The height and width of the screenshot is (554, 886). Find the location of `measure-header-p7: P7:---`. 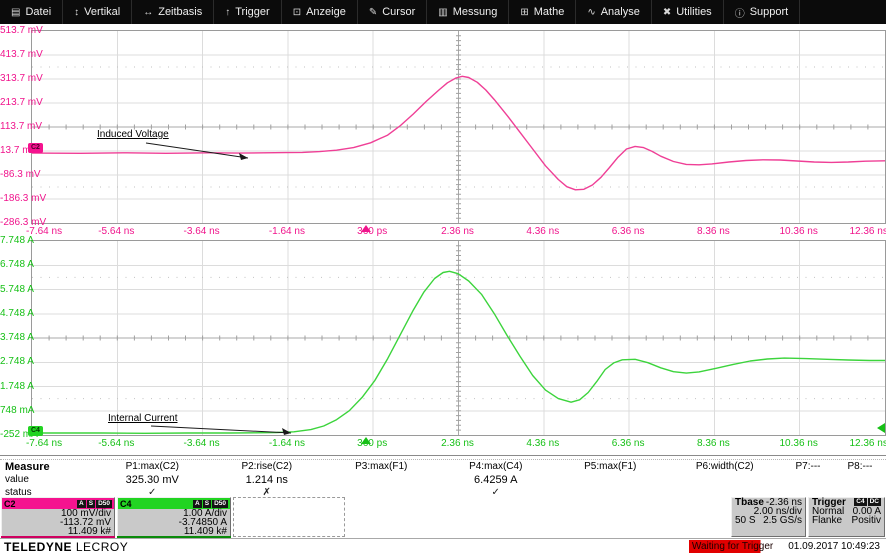

measure-header-p7: P7:--- is located at coordinates (808, 466).